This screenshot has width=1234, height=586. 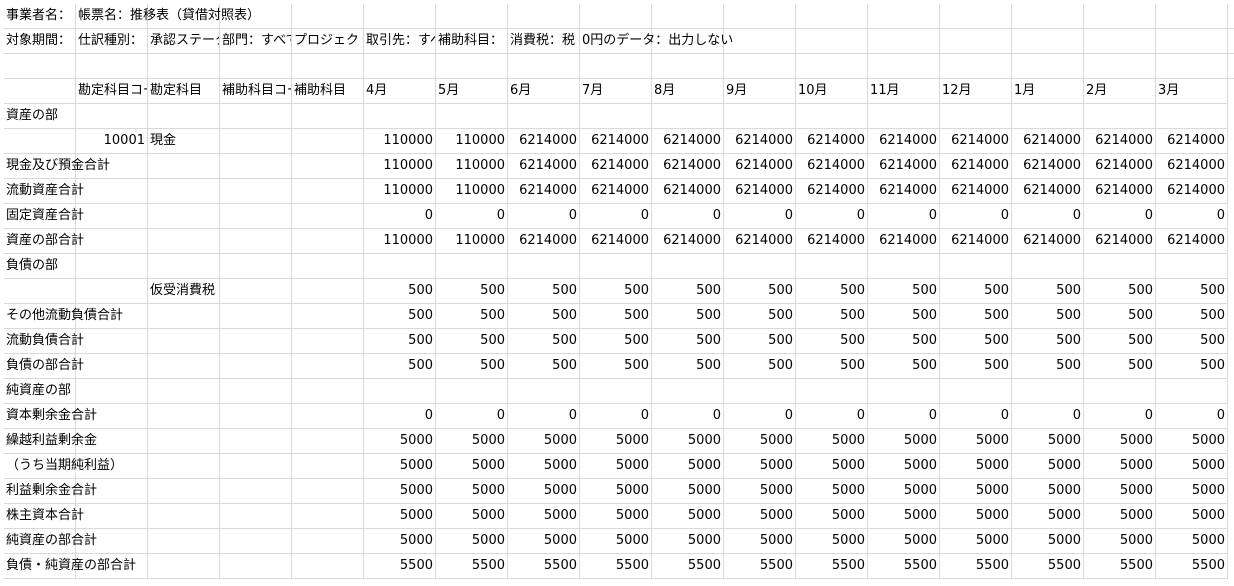 I want to click on header-month: 12月, so click(x=976, y=91).